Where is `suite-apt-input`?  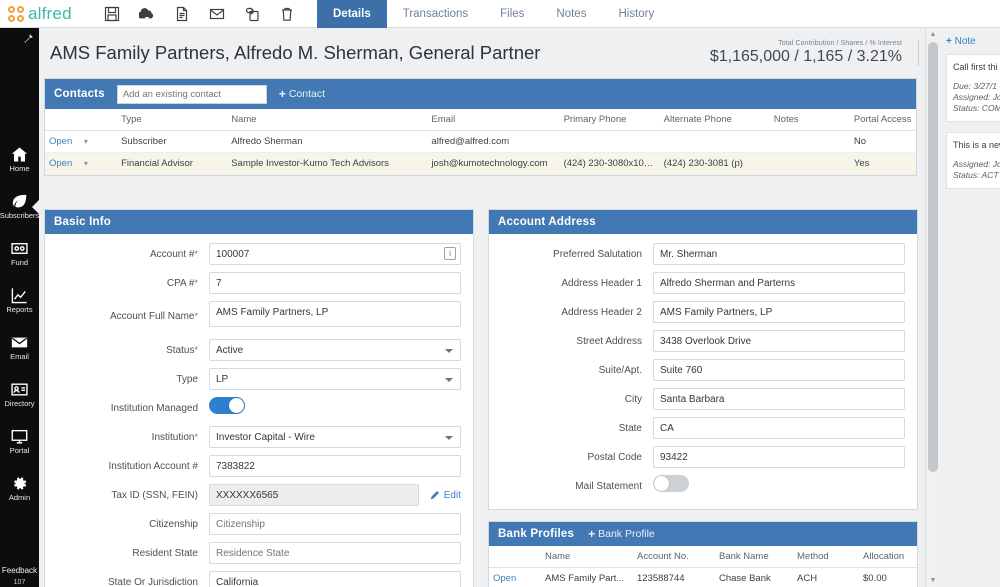 suite-apt-input is located at coordinates (779, 370).